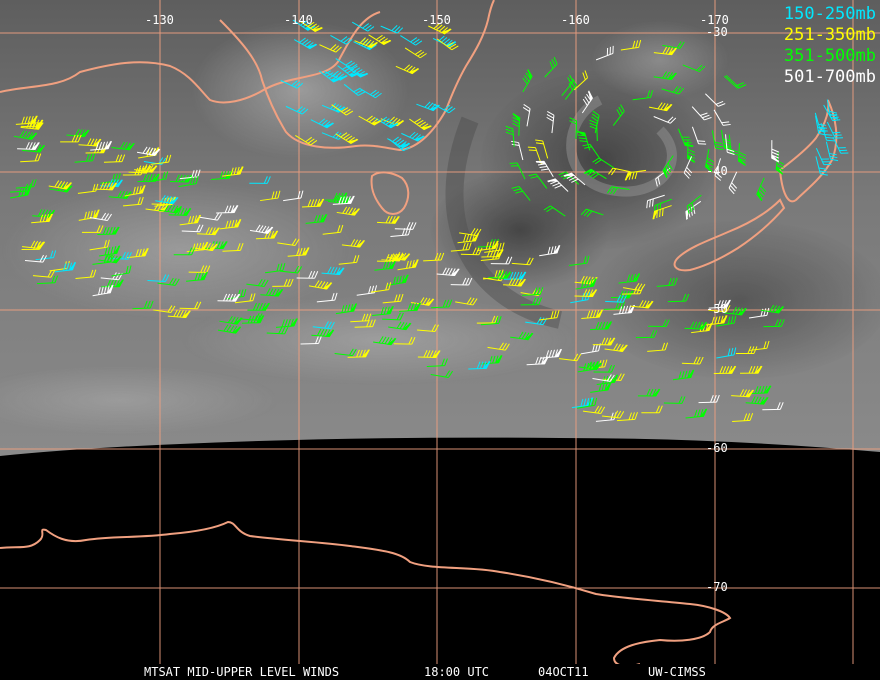  Describe the element at coordinates (563, 672) in the screenshot. I see `caption-date: 04OCT11` at that location.